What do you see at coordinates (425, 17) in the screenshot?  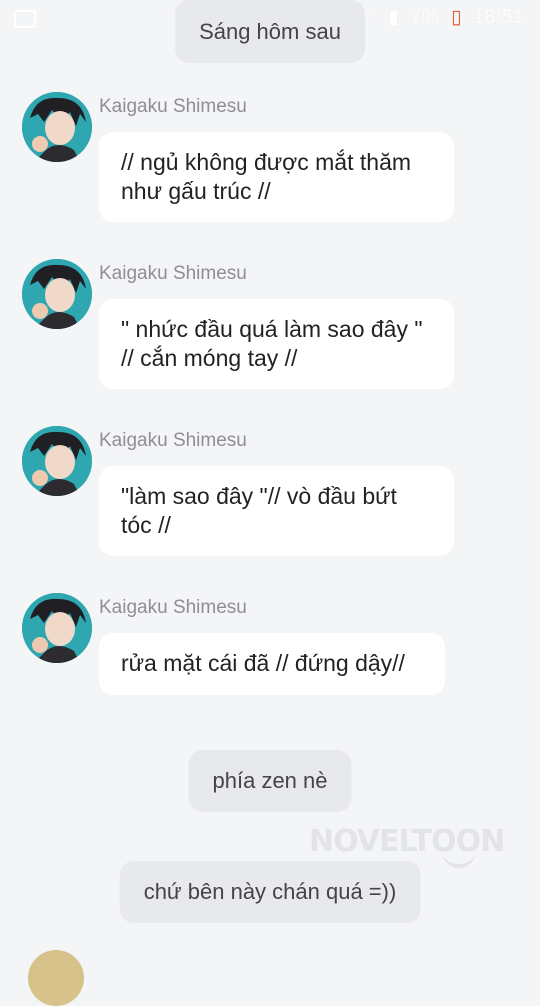 I see `battery-percent: 7%` at bounding box center [425, 17].